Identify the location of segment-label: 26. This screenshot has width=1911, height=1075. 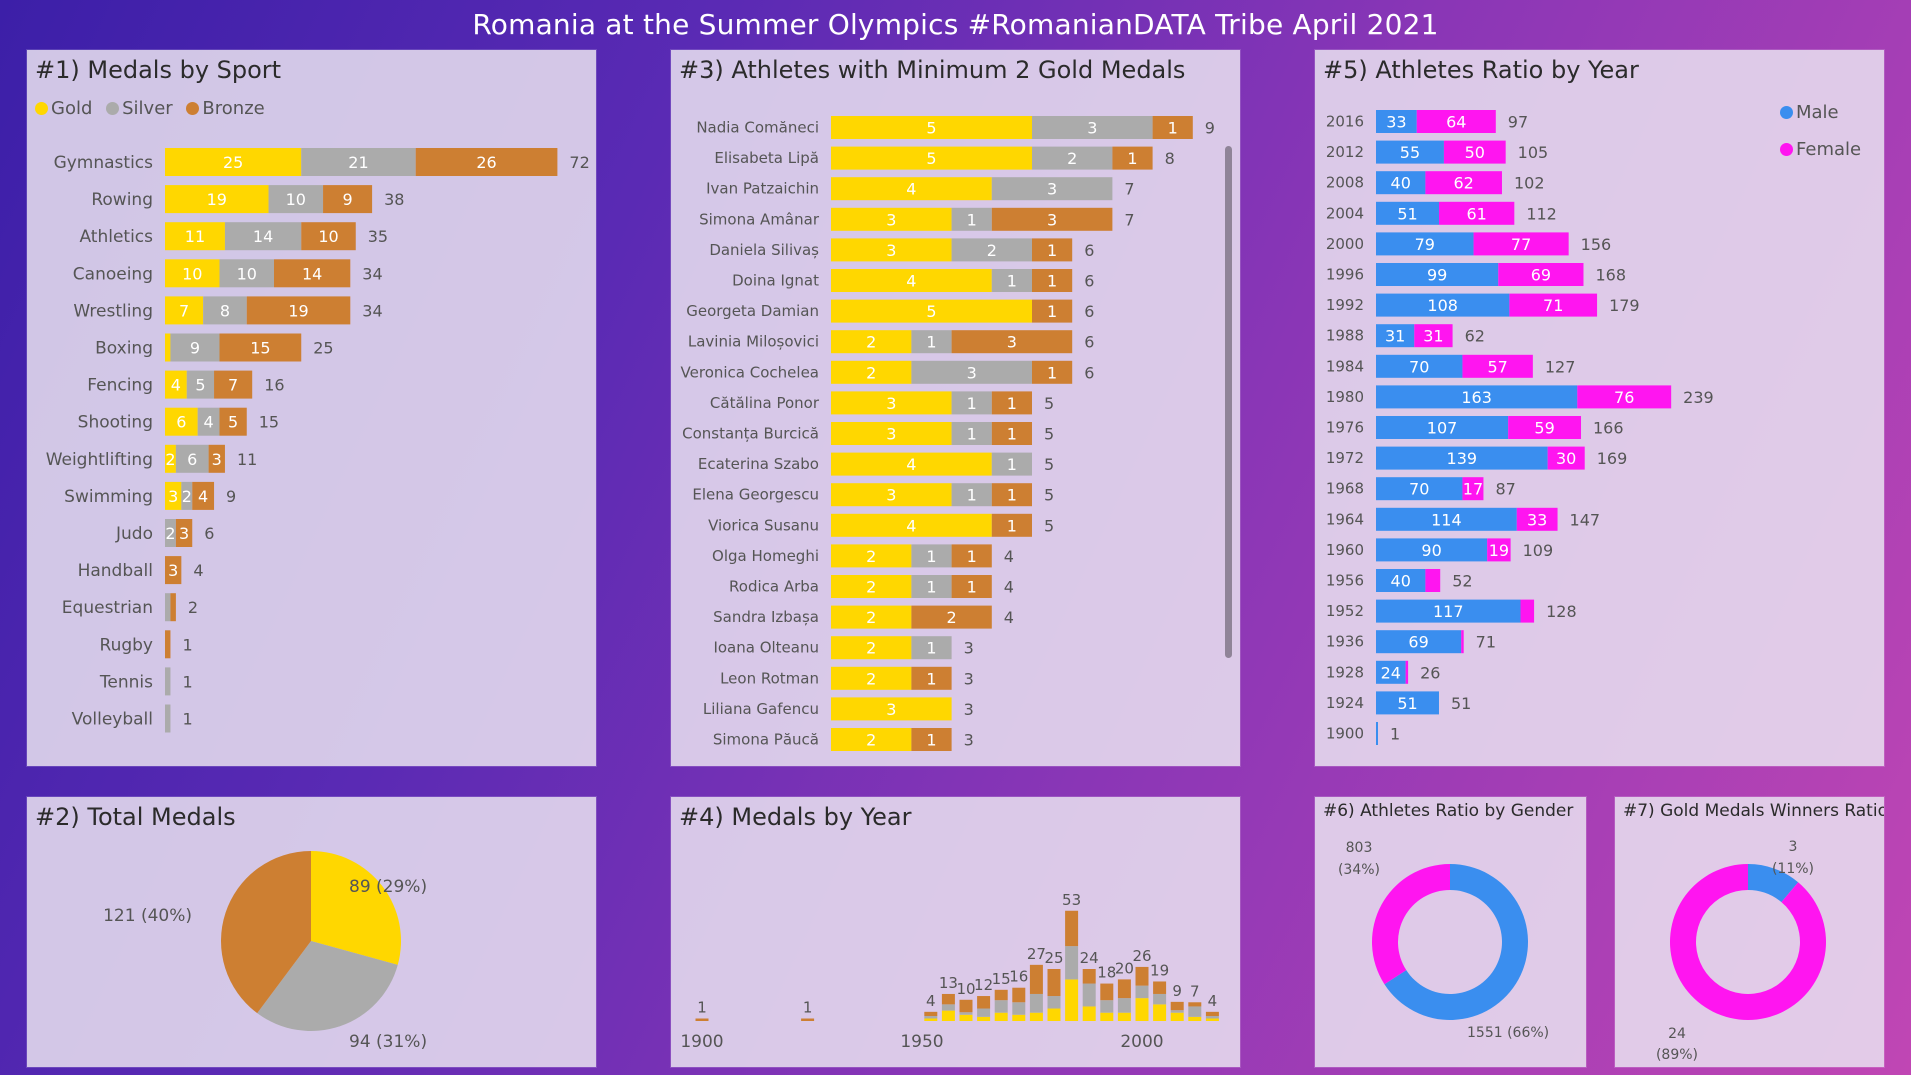
(486, 162).